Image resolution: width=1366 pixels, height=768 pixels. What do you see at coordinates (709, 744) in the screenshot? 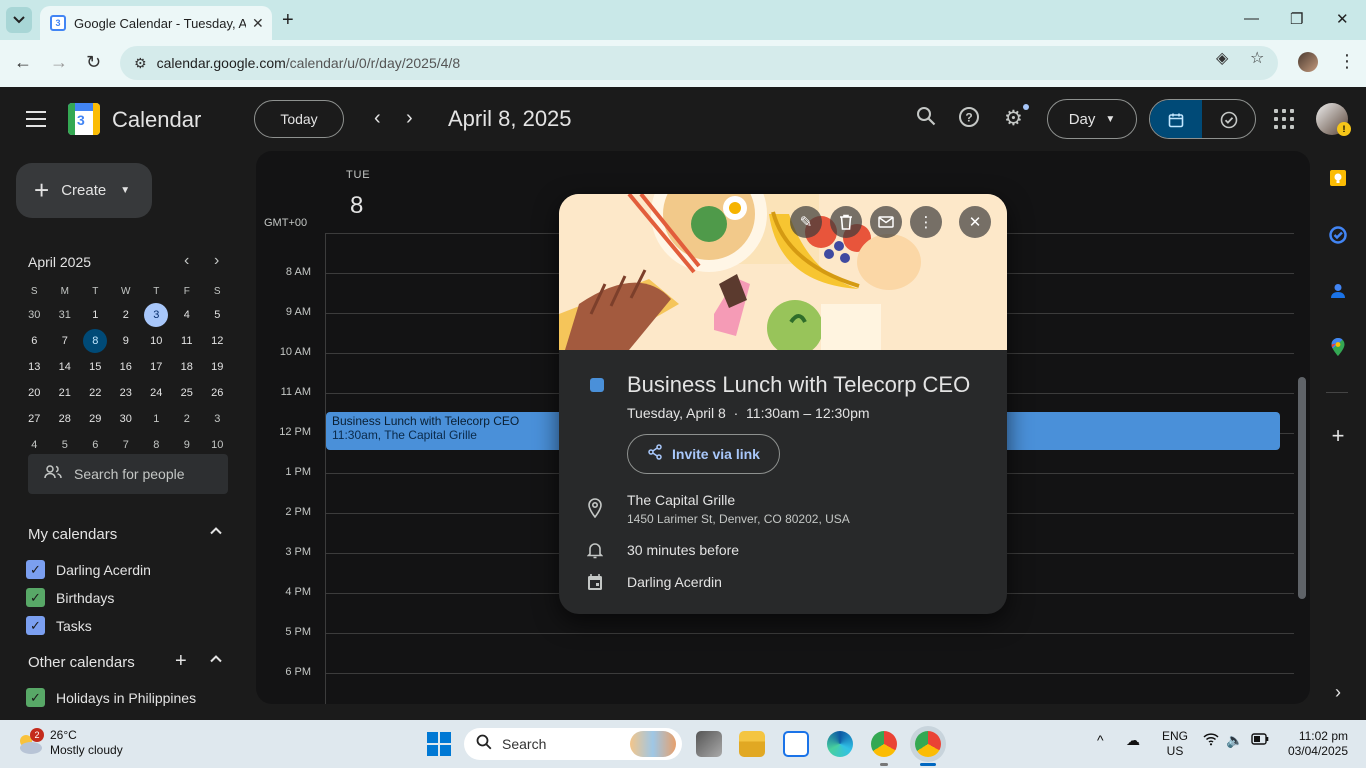
I see `task-view-icon` at bounding box center [709, 744].